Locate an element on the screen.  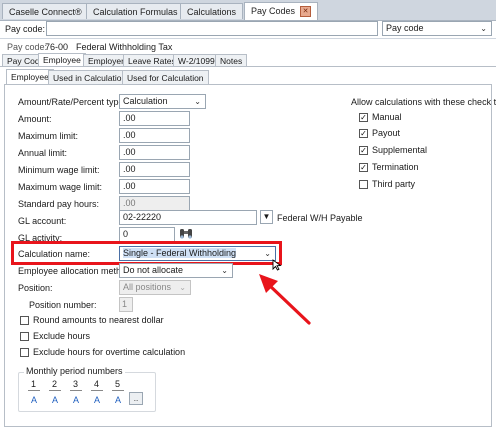
tab-label: Used for Calculation is located at coordinates (165, 78).